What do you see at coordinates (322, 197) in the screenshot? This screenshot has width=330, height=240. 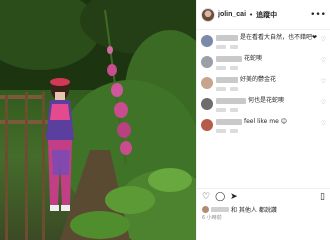 I see `bookmark-icon: ▯` at bounding box center [322, 197].